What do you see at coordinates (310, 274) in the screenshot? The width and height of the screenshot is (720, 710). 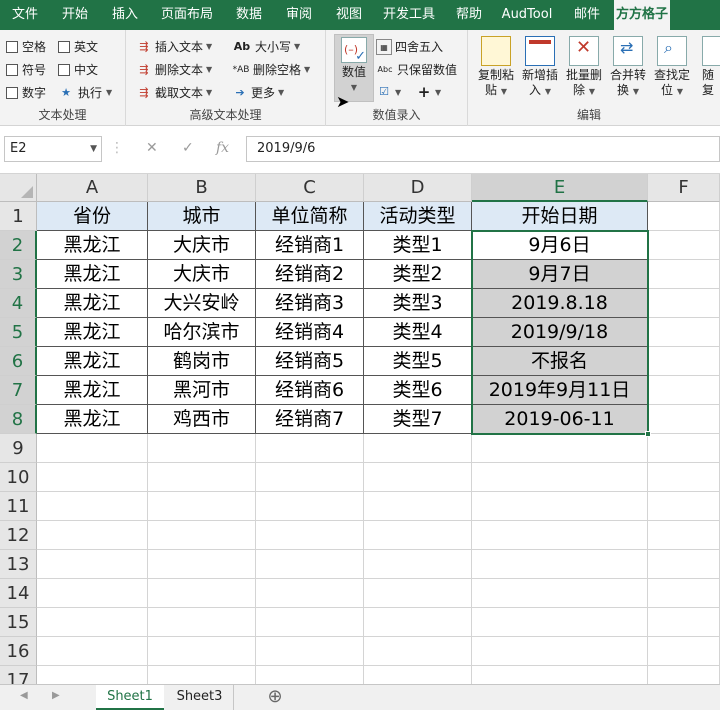 I see `table-cell: 经销商2` at bounding box center [310, 274].